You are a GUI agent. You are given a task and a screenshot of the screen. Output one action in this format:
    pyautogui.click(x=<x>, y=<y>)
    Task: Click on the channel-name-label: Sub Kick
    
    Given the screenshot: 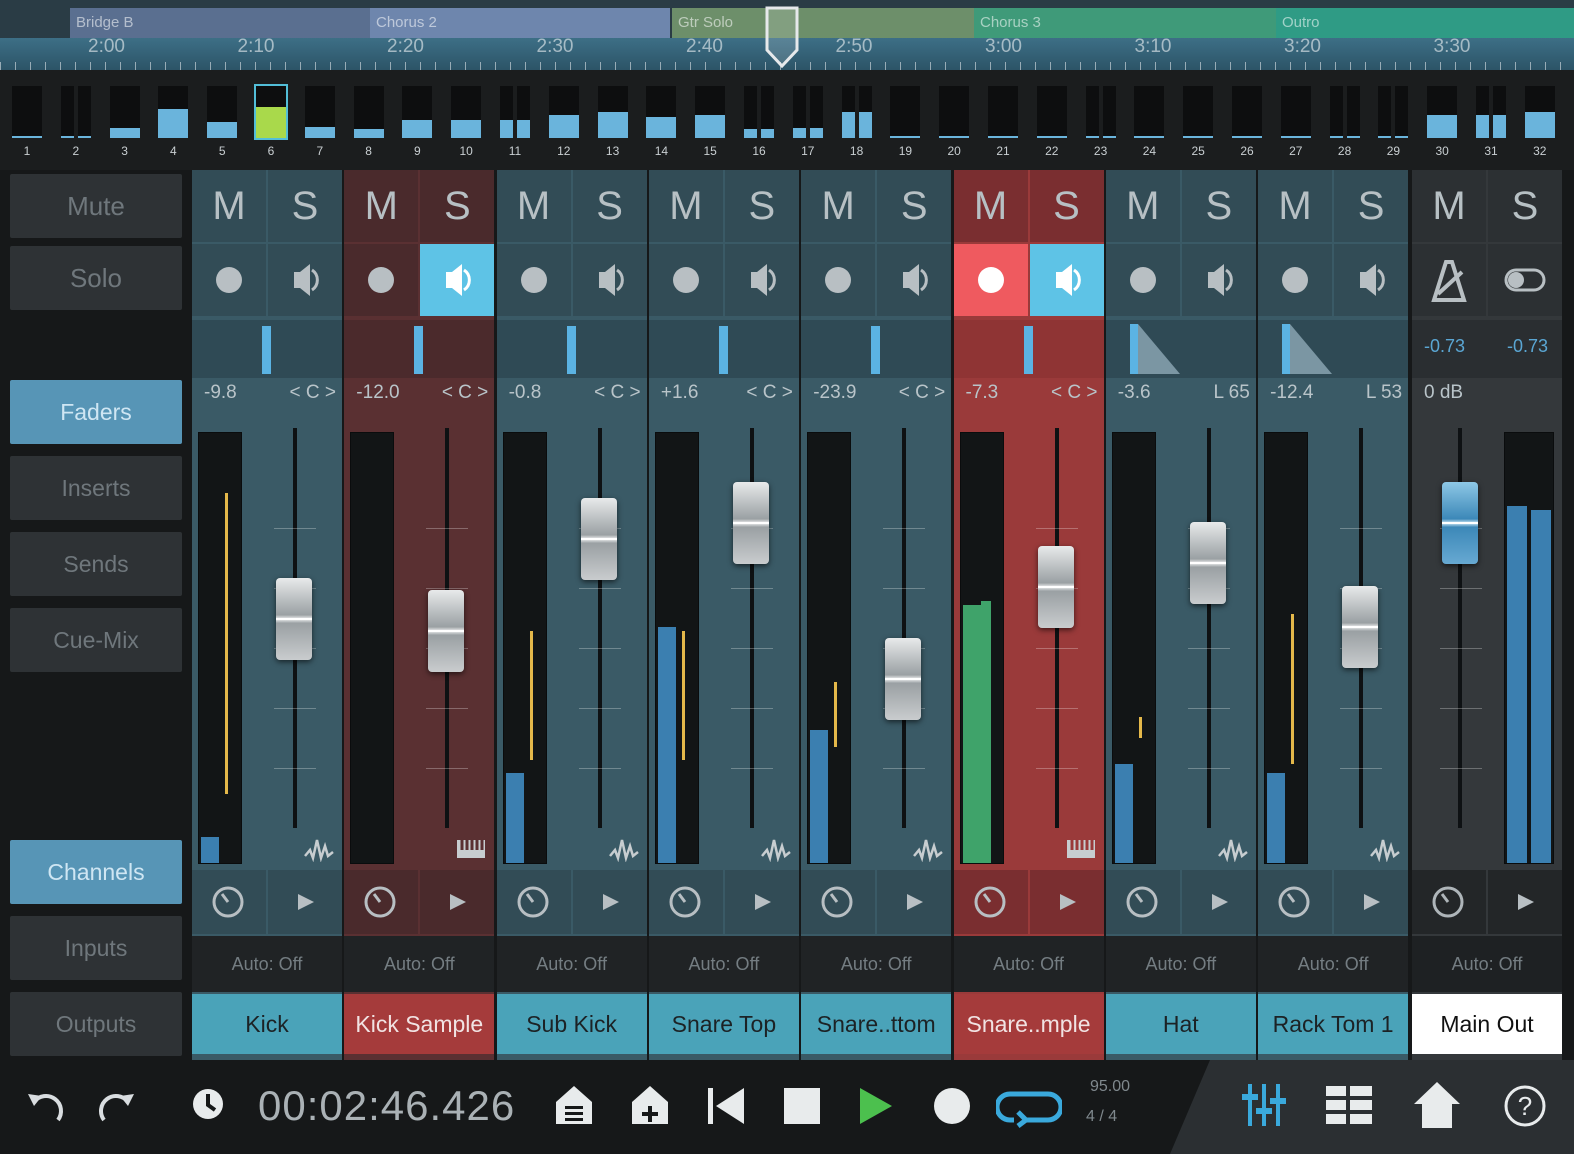 What is the action you would take?
    pyautogui.click(x=571, y=1024)
    